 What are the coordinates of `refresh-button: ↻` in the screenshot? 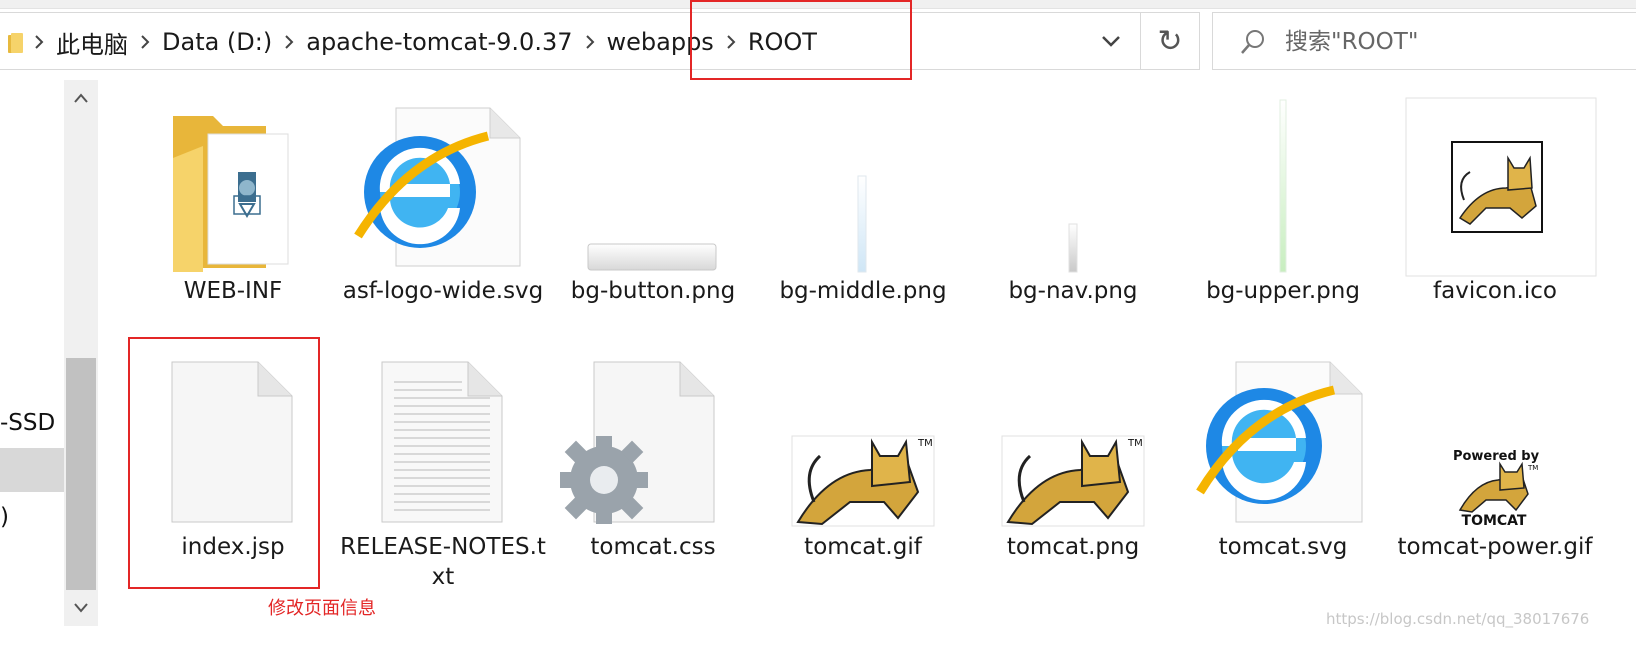 It's located at (1170, 41).